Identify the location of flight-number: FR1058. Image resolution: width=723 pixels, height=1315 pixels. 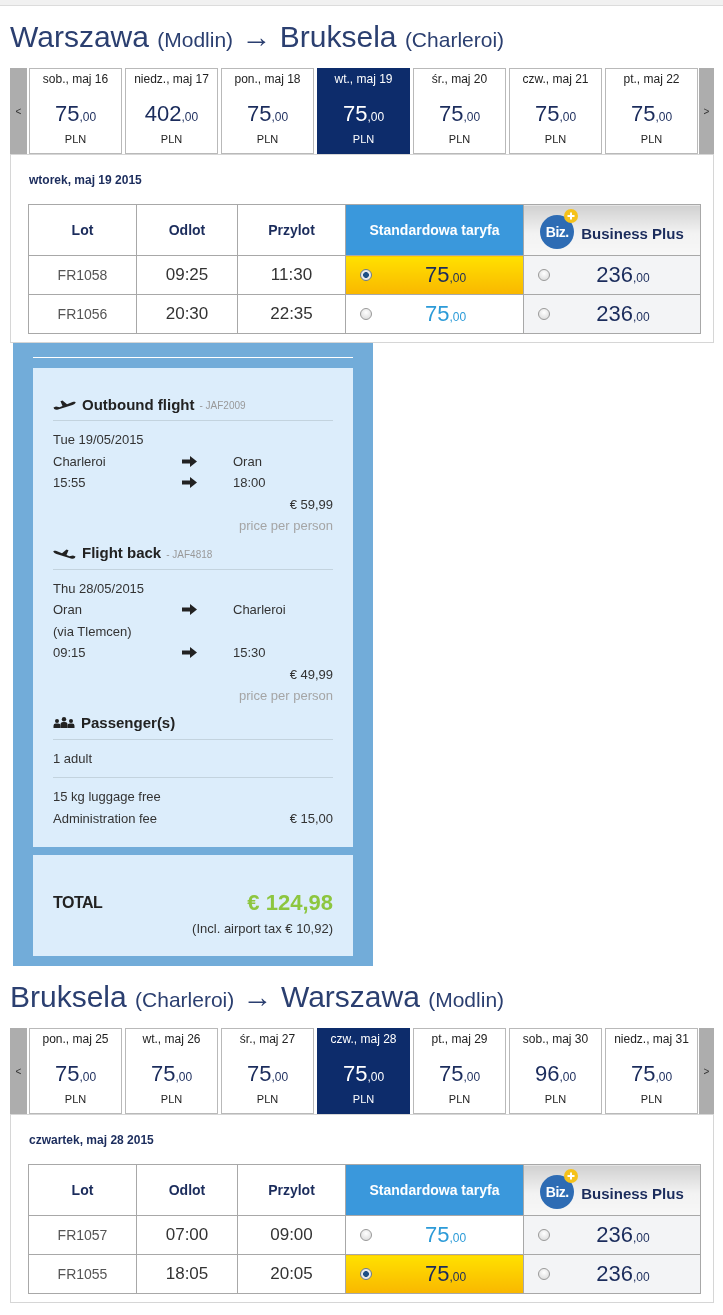
(82, 275).